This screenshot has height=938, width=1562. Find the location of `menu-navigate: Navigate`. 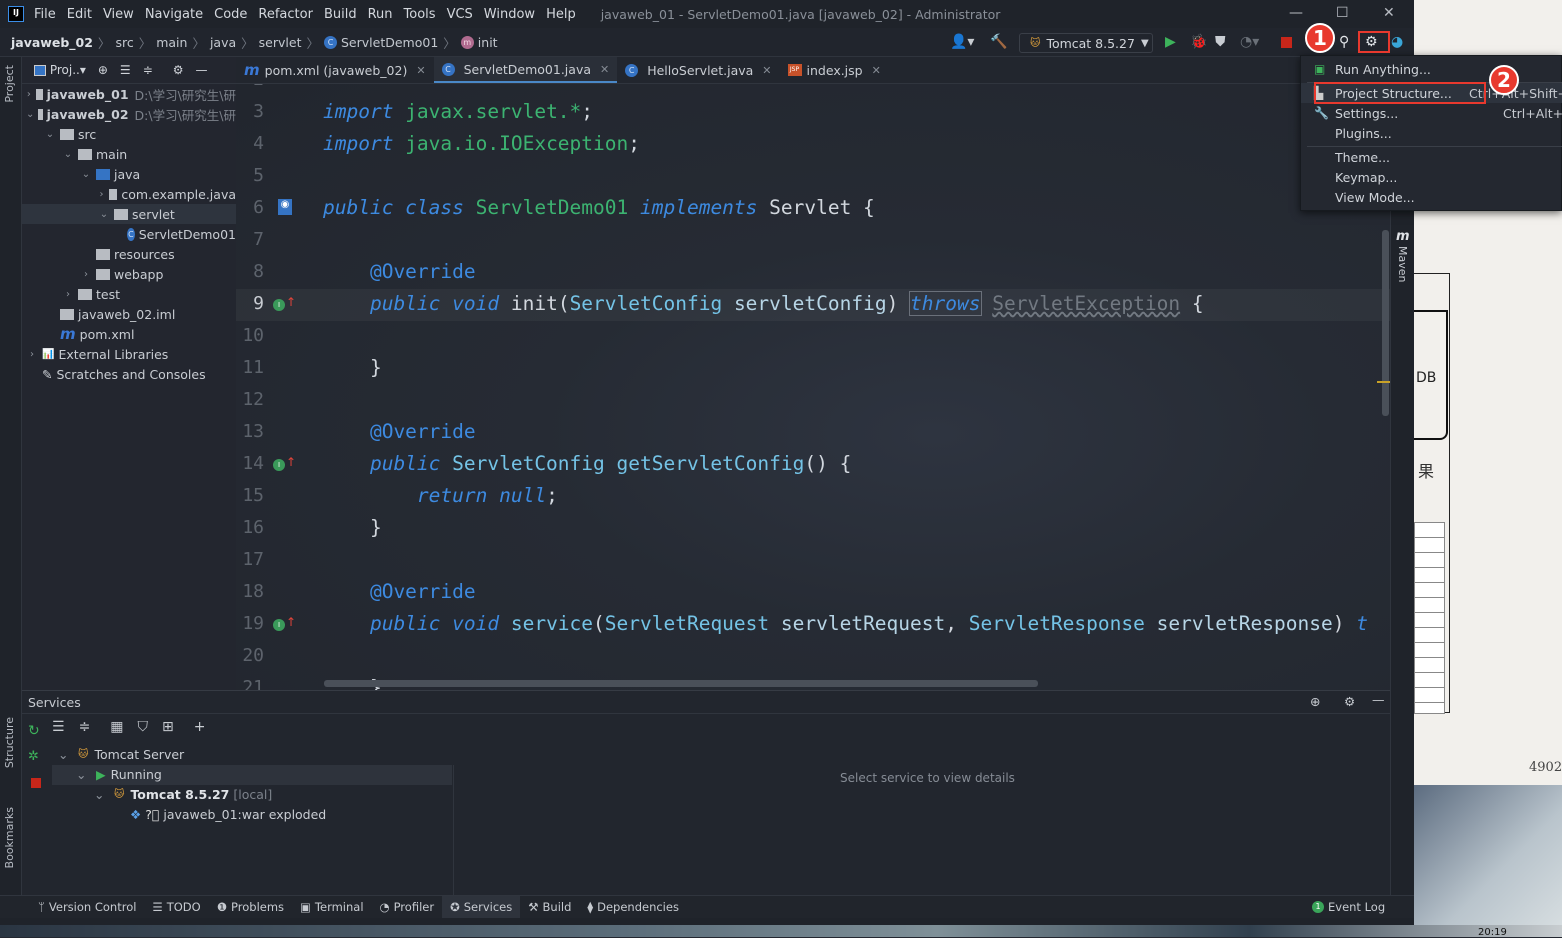

menu-navigate: Navigate is located at coordinates (174, 14).